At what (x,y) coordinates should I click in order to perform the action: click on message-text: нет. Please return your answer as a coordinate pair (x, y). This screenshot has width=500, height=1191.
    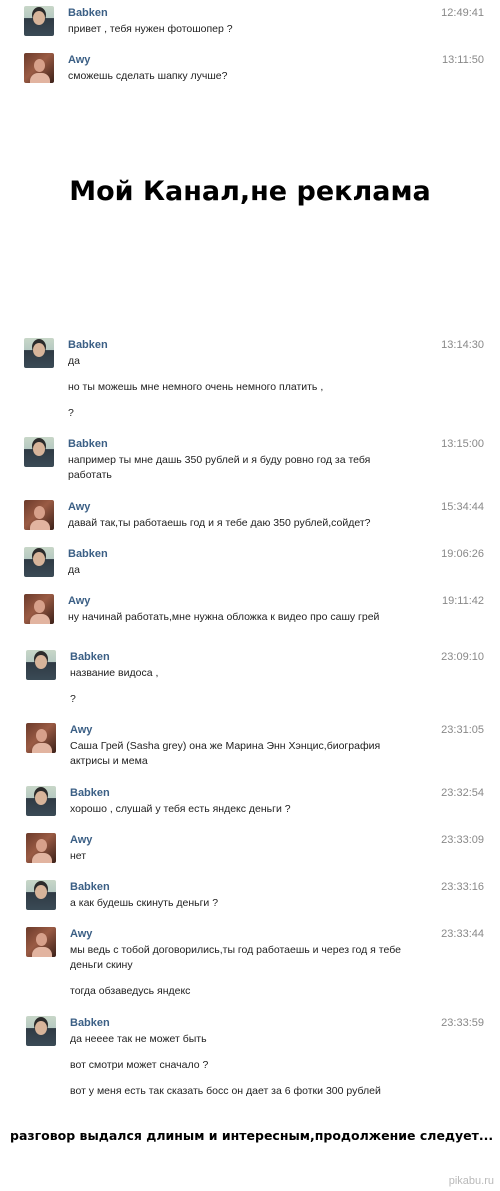
    Looking at the image, I should click on (78, 856).